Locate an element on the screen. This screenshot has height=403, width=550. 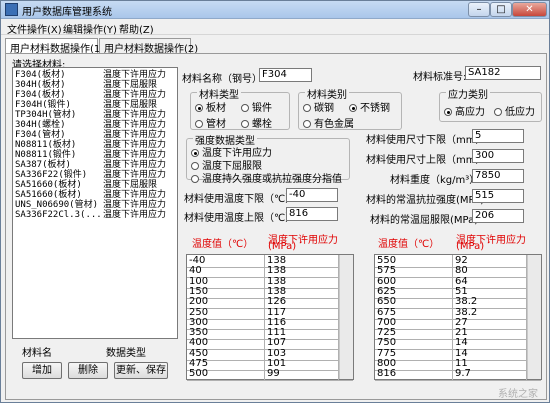
yield-field: 206 is located at coordinates (498, 216).